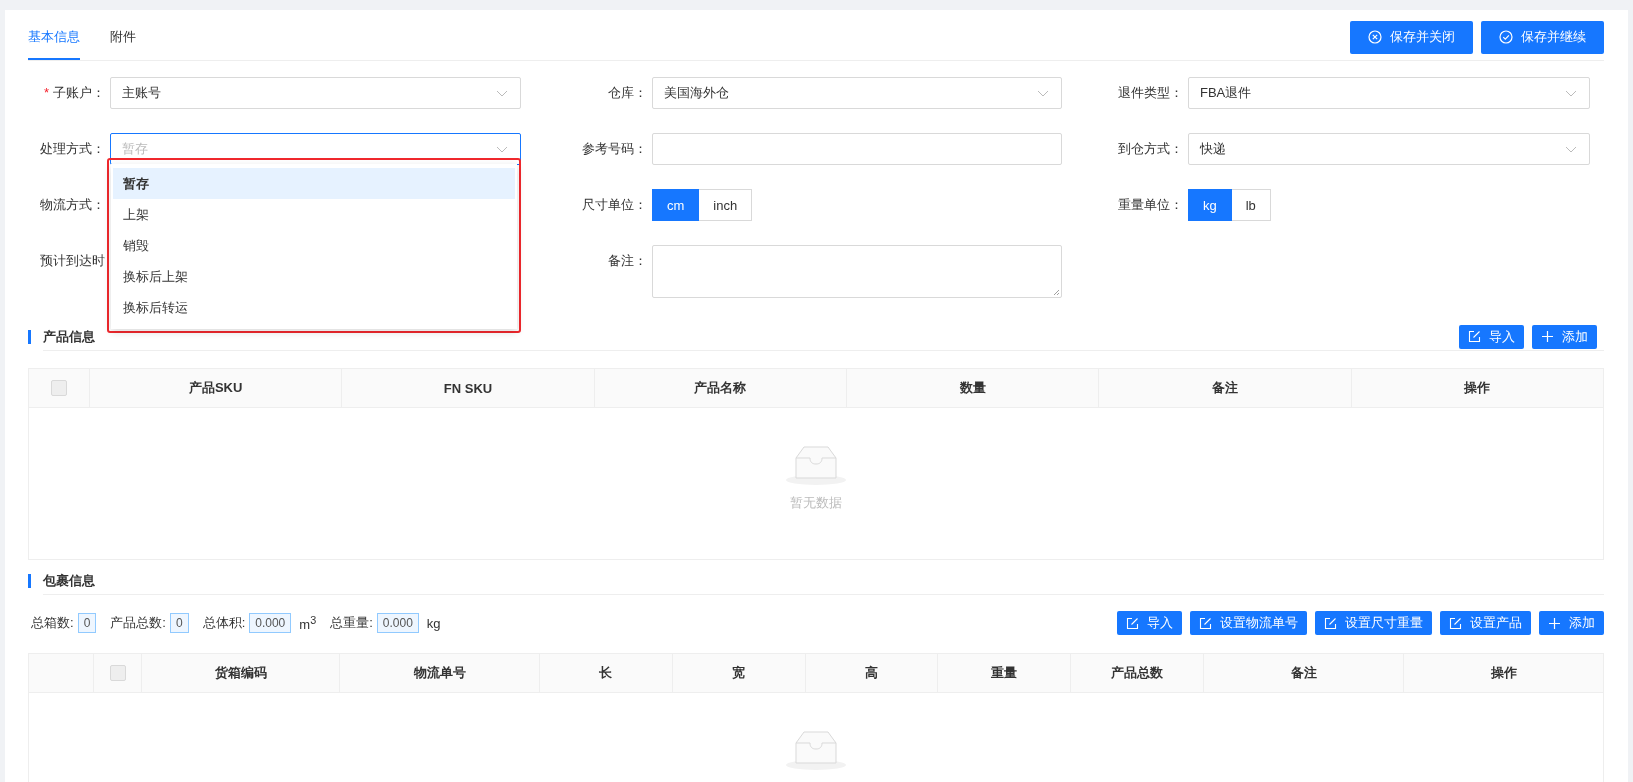 The height and width of the screenshot is (782, 1633). I want to click on empty-text: 暂无数据, so click(816, 503).